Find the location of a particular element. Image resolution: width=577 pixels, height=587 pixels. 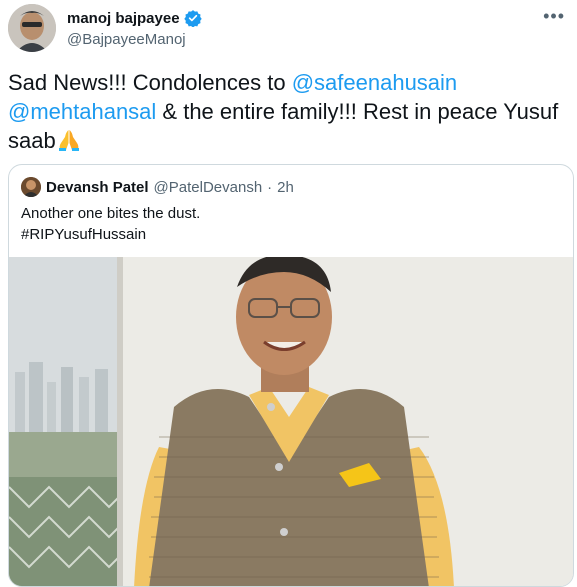

quoted-author-handle: @PatelDevansh is located at coordinates (208, 187).